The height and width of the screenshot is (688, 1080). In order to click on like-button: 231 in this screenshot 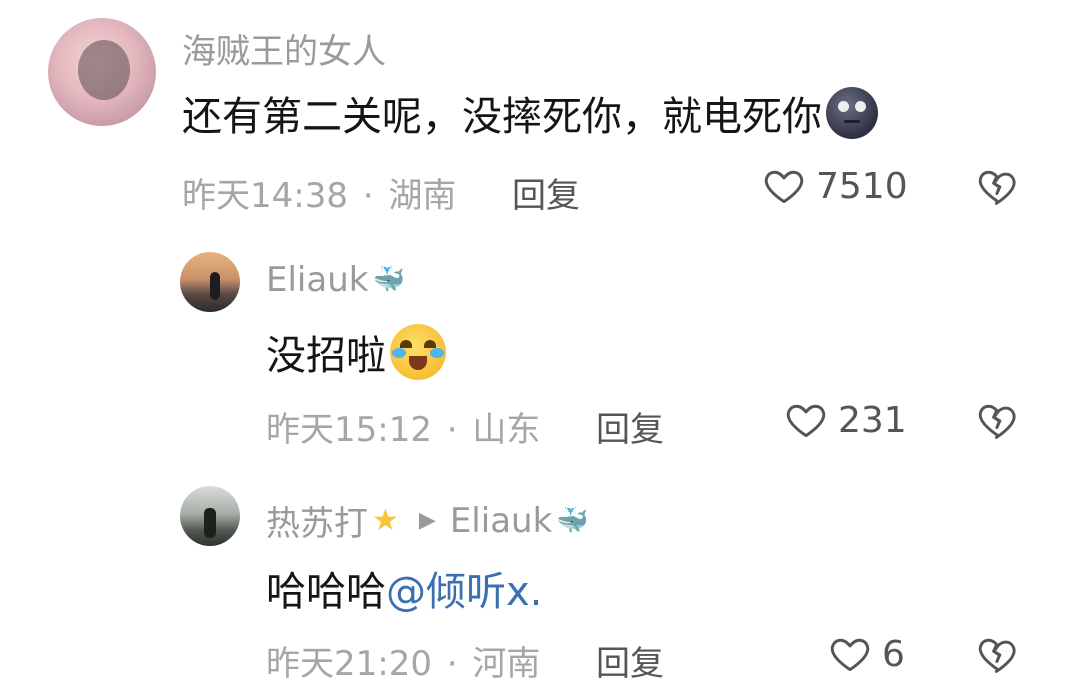, I will do `click(845, 420)`.